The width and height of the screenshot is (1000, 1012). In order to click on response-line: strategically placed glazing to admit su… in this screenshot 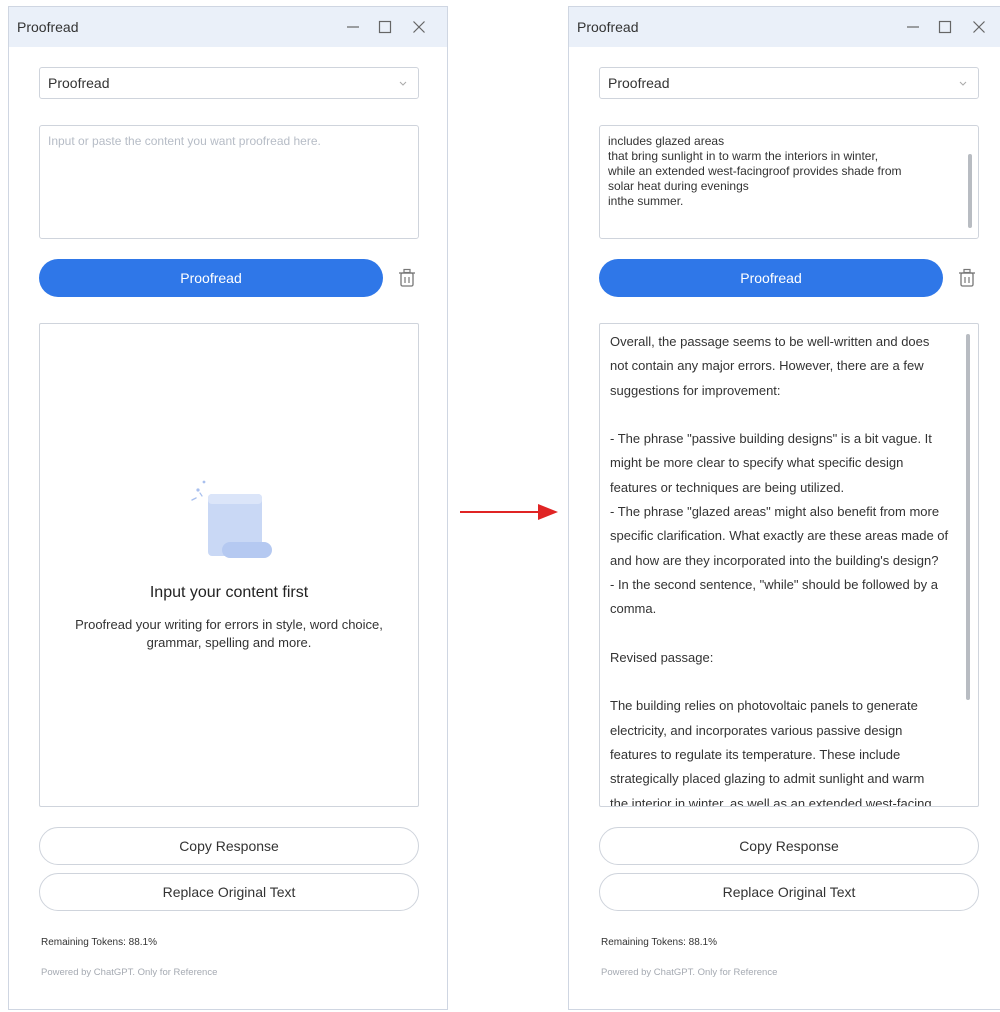, I will do `click(767, 779)`.